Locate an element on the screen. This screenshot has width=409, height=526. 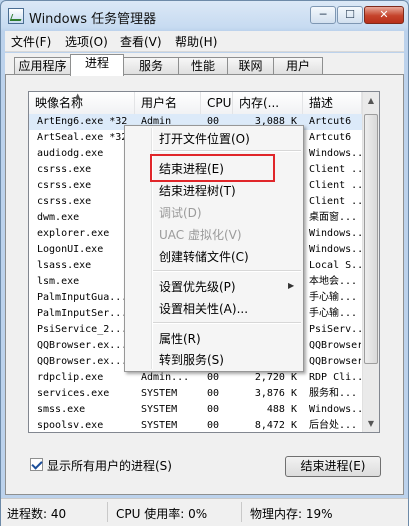
menu-uac-virtualization: UAC 虚拟化(V) is located at coordinates (200, 235).